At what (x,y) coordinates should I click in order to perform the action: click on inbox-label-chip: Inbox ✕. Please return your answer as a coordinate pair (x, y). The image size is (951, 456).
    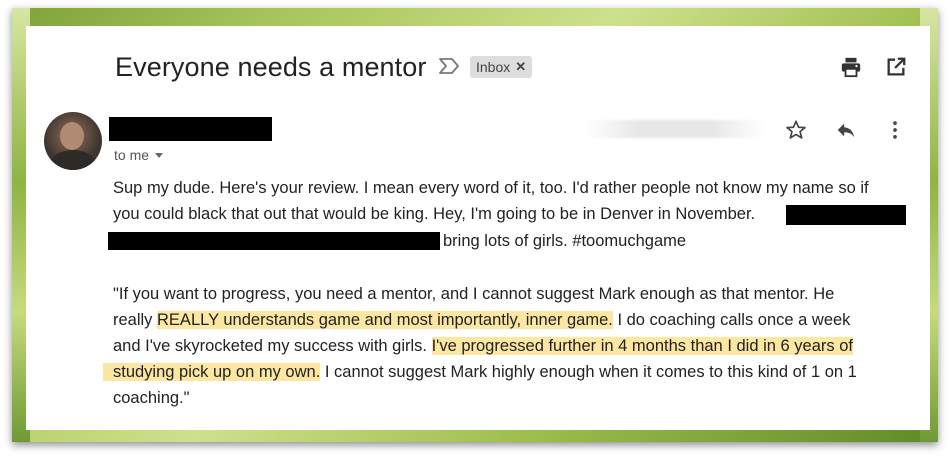
    Looking at the image, I should click on (501, 67).